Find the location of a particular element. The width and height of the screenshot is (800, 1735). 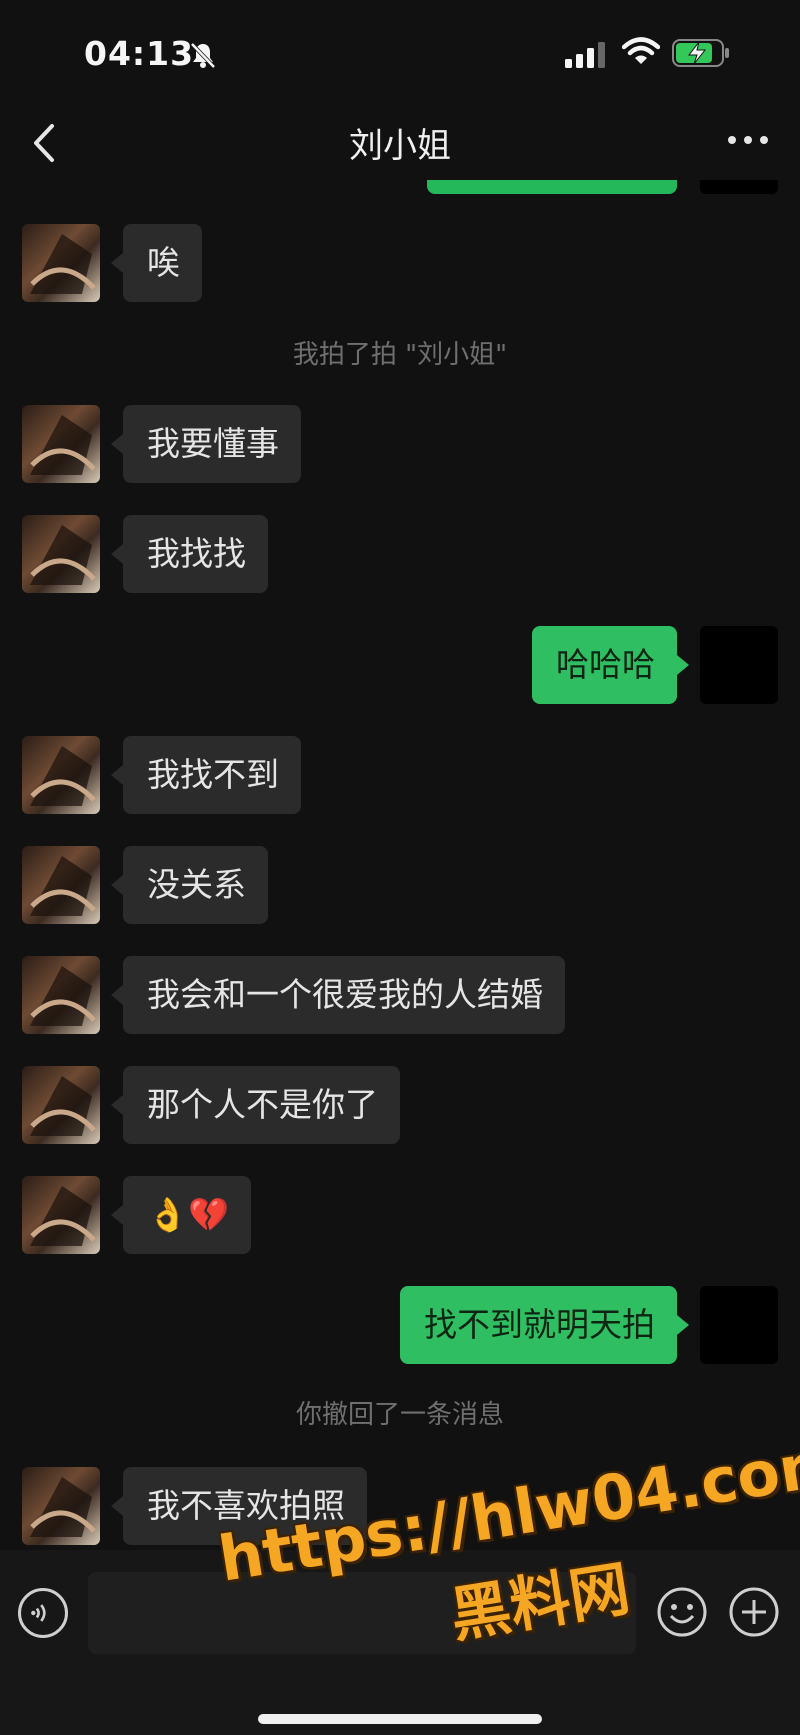

watermark-name: 黑料网 is located at coordinates (540, 1602).